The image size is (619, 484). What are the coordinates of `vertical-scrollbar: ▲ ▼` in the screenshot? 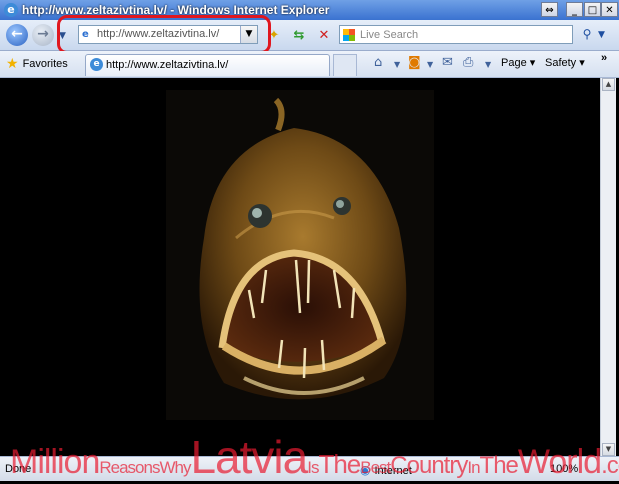 It's located at (608, 267).